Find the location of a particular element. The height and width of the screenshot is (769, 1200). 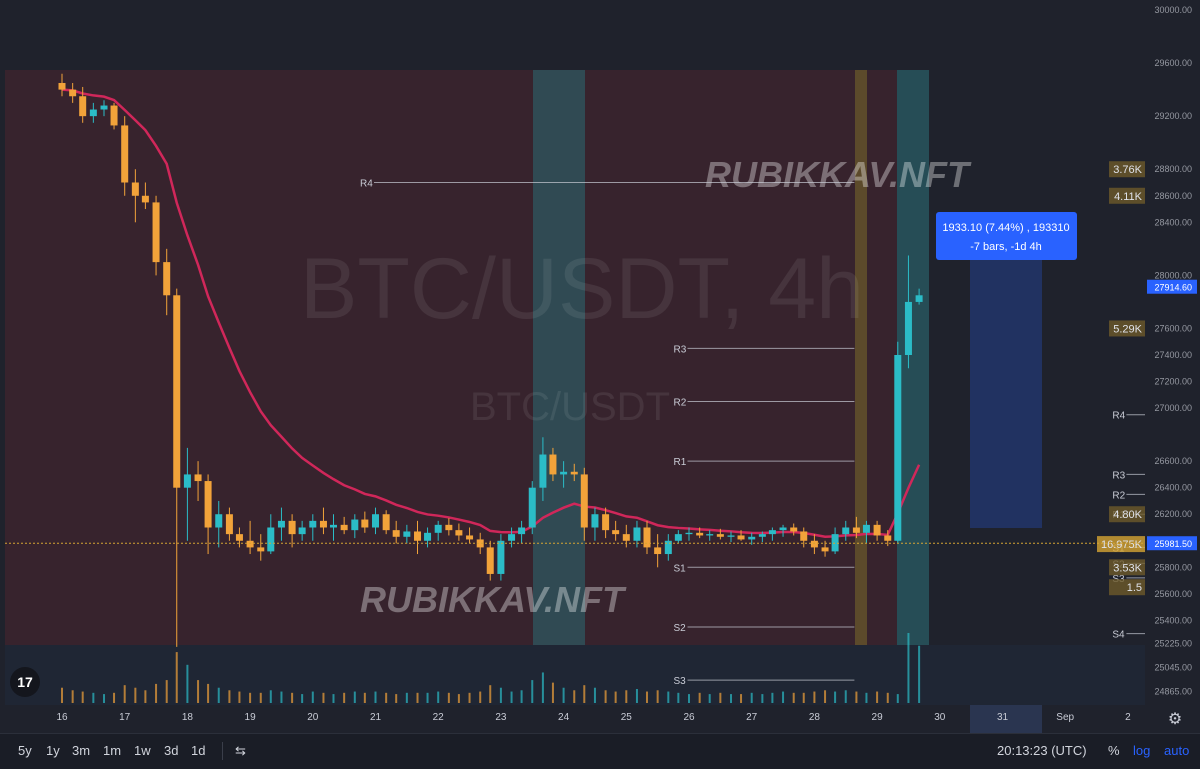

gear-icon: ⚙ is located at coordinates (1175, 720).